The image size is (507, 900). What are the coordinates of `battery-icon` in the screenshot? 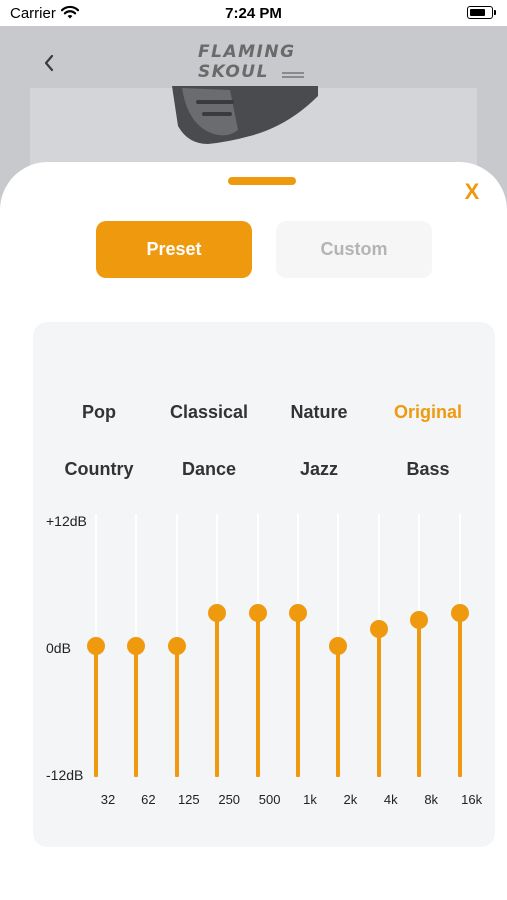 It's located at (481, 12).